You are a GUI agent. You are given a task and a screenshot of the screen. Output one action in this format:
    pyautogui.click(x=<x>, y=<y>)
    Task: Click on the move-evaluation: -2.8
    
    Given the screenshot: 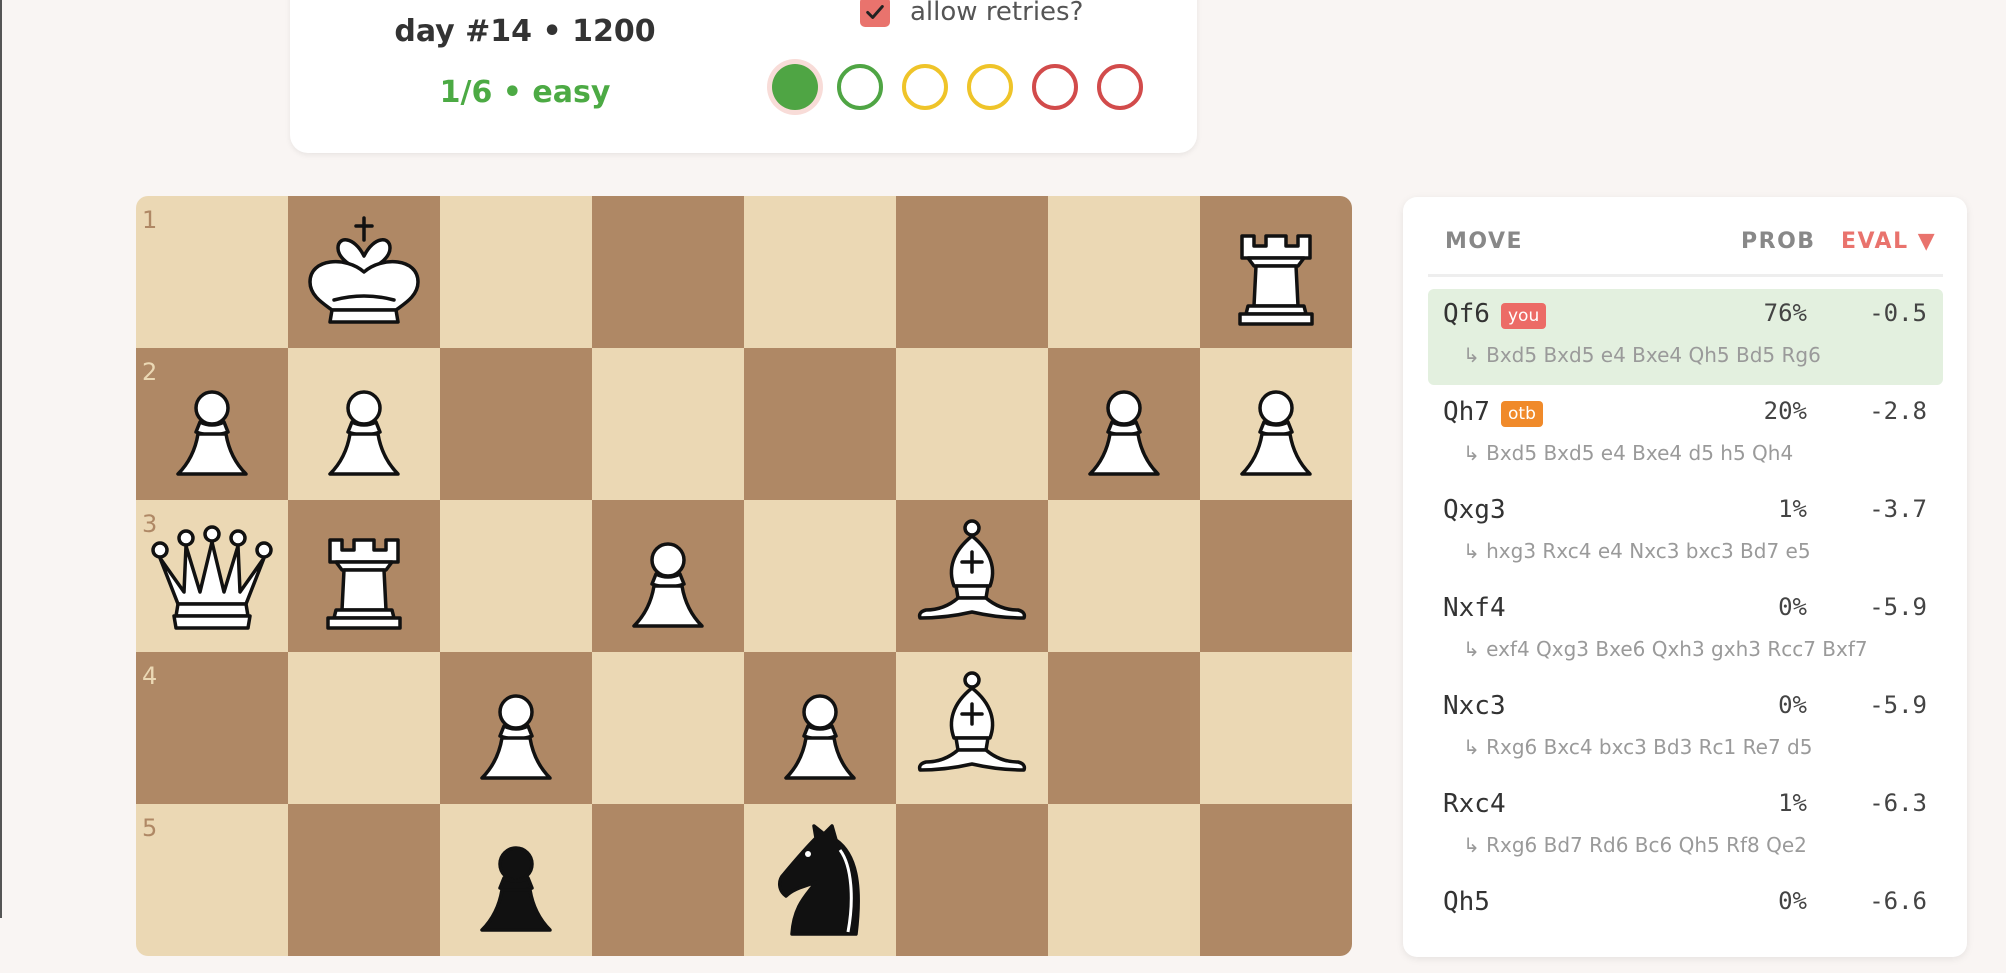 What is the action you would take?
    pyautogui.click(x=1898, y=411)
    